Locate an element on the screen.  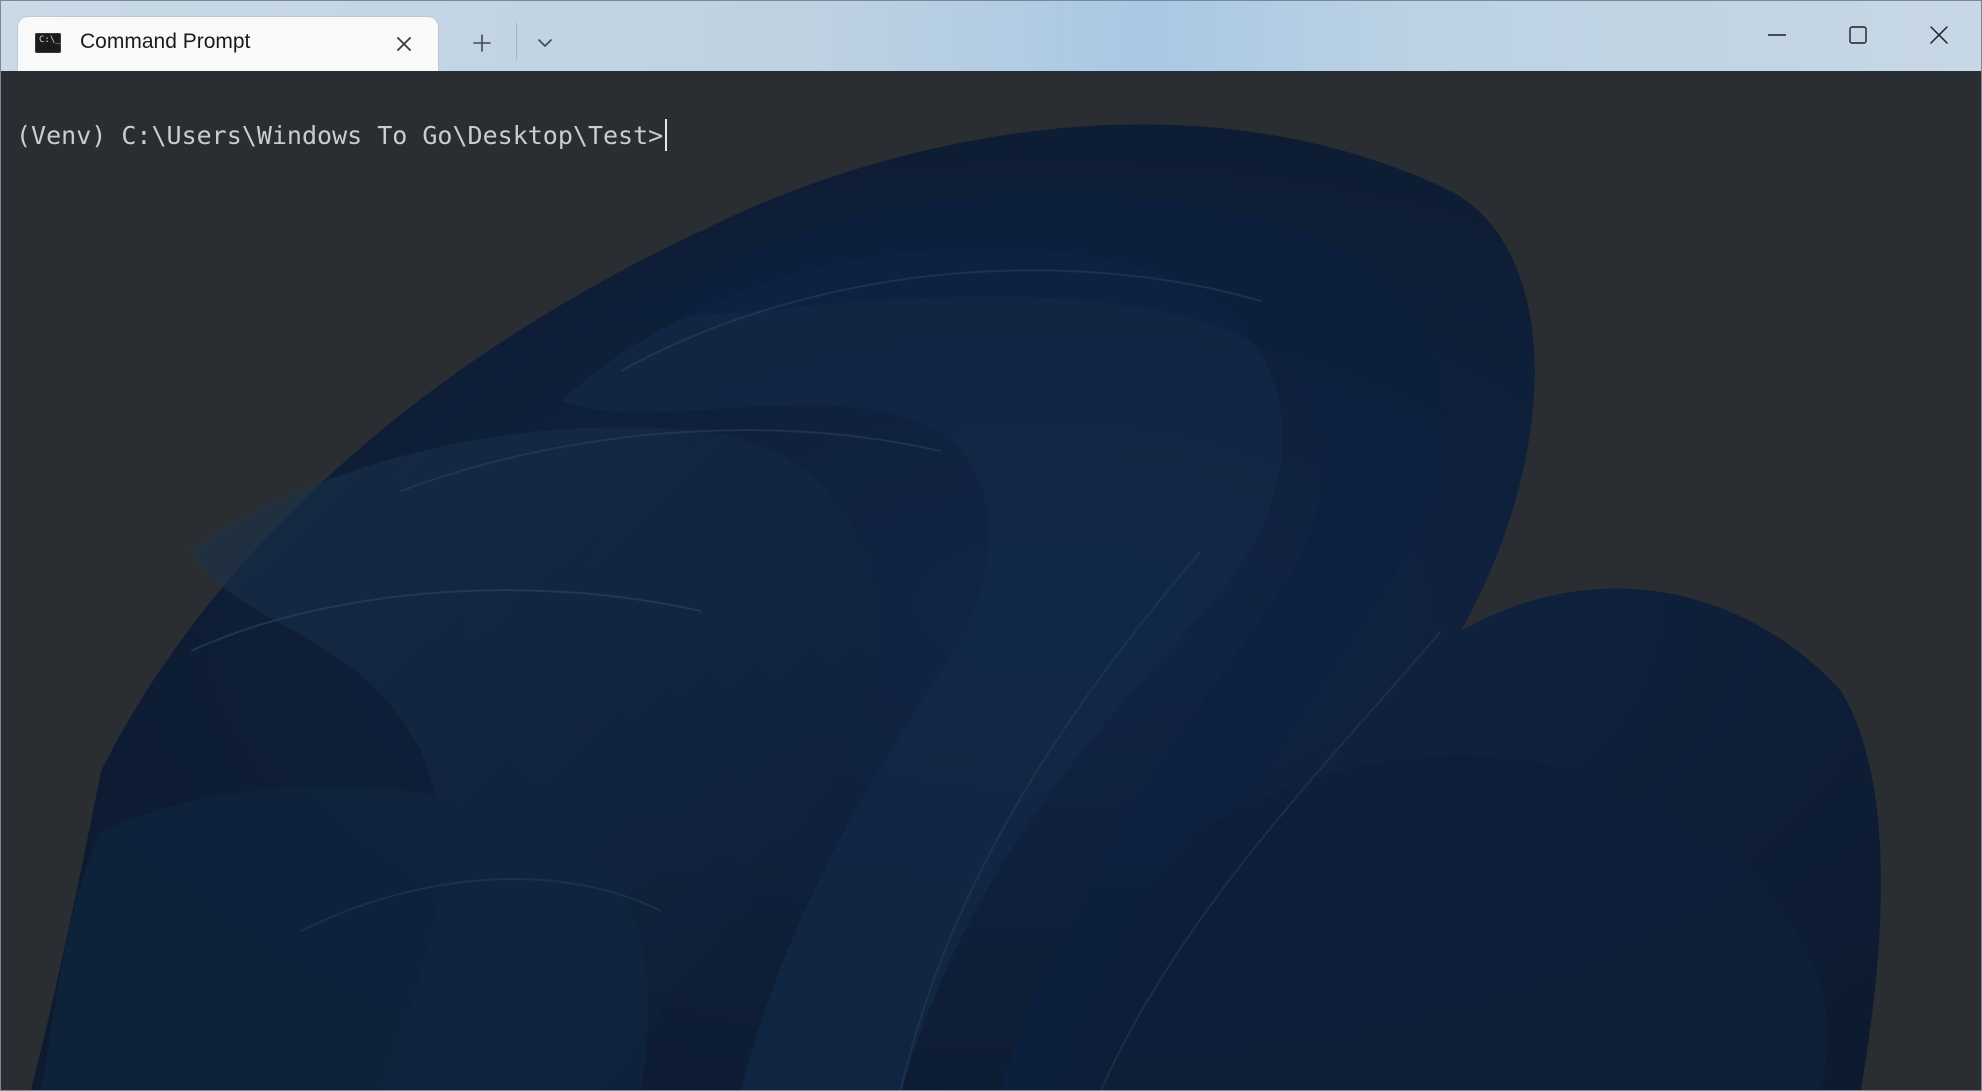
text-cursor is located at coordinates (666, 135).